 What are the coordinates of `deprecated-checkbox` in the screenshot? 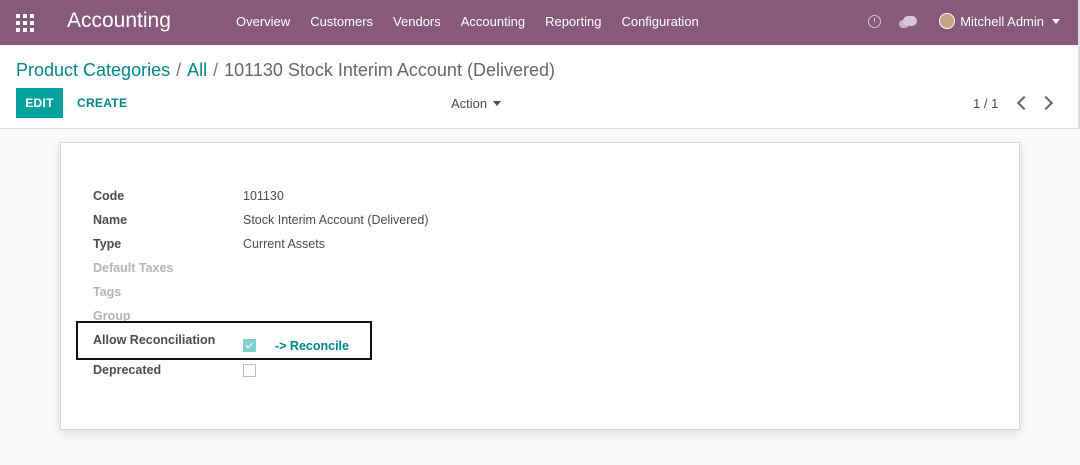 It's located at (249, 370).